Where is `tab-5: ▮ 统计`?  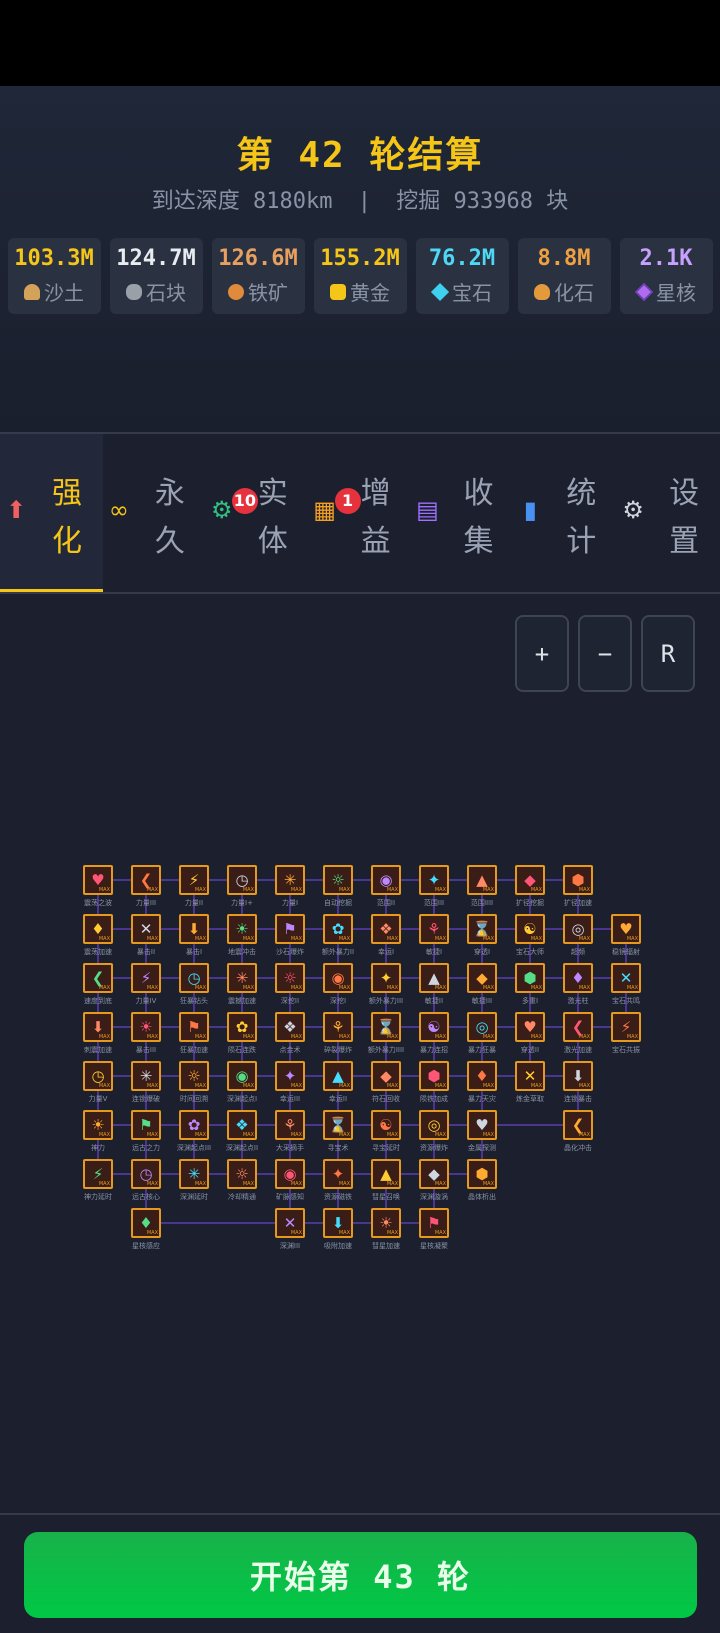 tab-5: ▮ 统计 is located at coordinates (565, 513).